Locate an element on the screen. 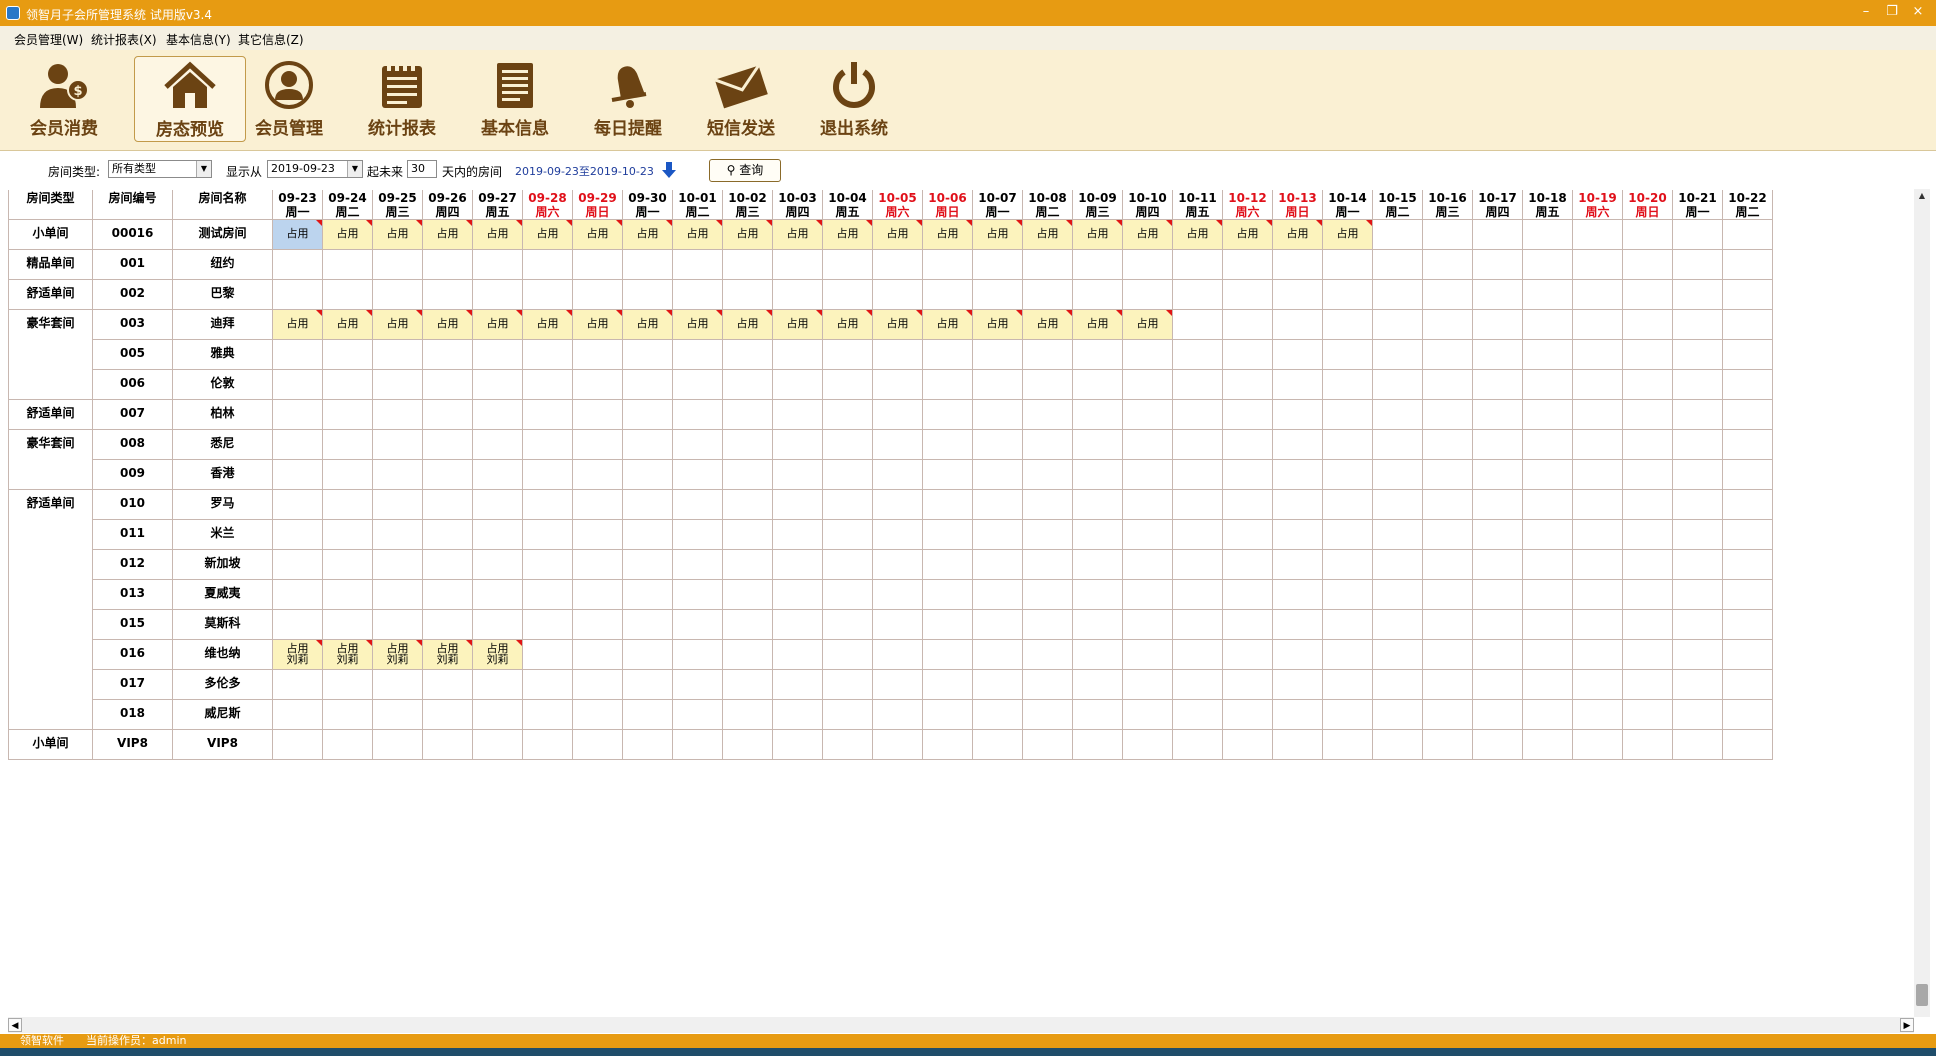  occupied-cell: 占用 刘莉 is located at coordinates (298, 655).